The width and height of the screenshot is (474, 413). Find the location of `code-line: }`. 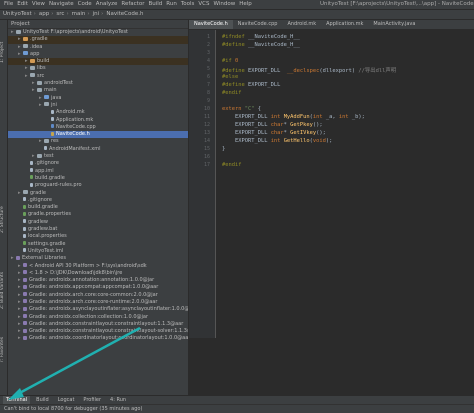

code-line: } is located at coordinates (223, 149).